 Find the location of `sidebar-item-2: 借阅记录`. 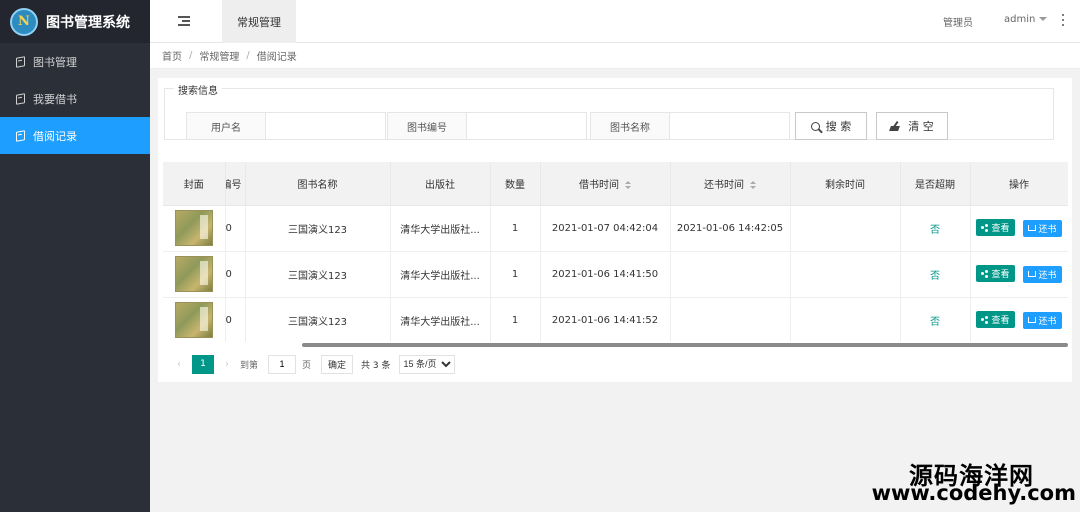

sidebar-item-2: 借阅记录 is located at coordinates (75, 135).